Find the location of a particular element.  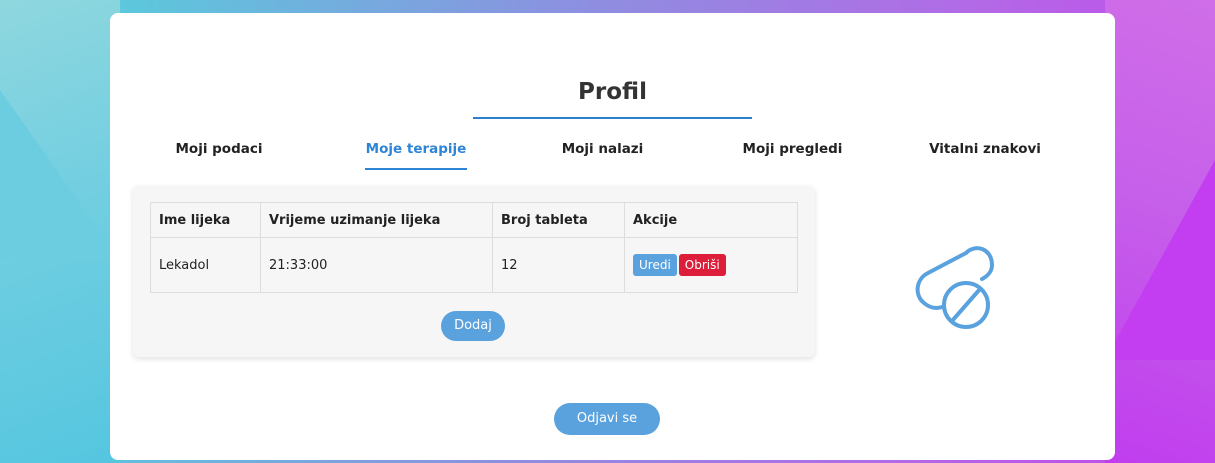

cell-tablet-count: 12 is located at coordinates (558, 265).